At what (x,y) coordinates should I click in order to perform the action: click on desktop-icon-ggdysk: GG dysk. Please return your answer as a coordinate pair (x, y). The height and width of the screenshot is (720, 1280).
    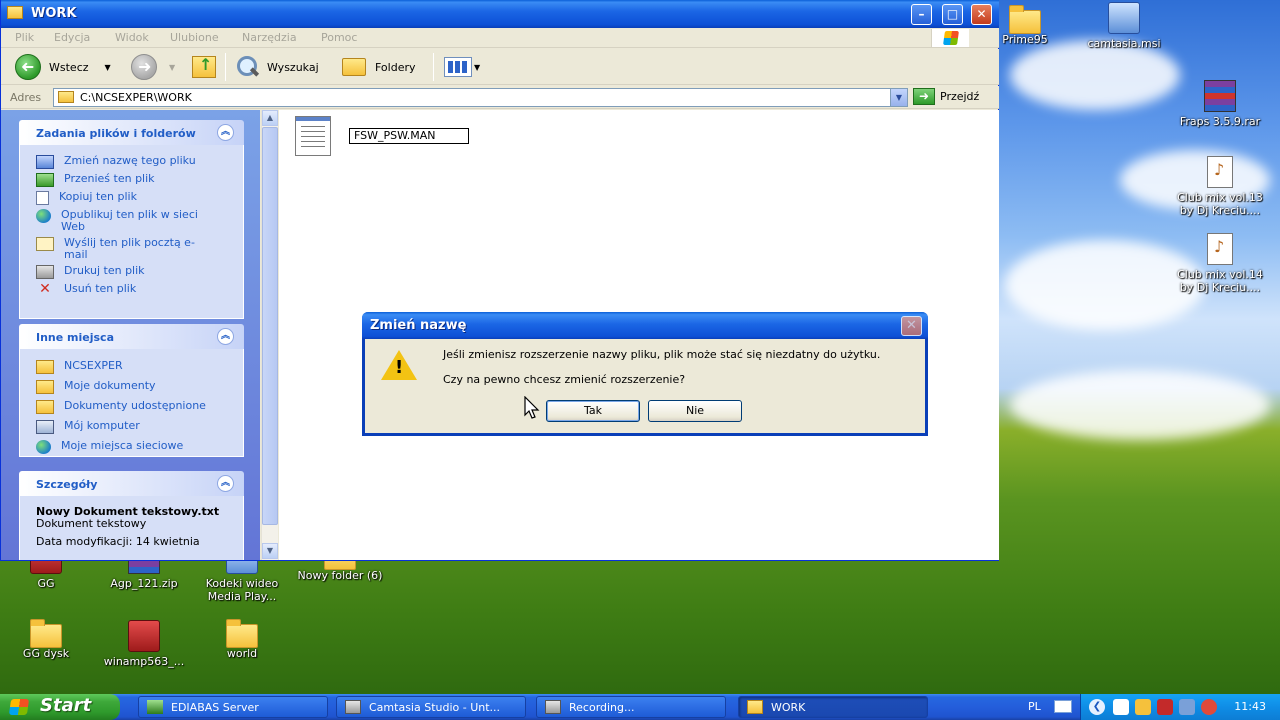
    Looking at the image, I should click on (48, 639).